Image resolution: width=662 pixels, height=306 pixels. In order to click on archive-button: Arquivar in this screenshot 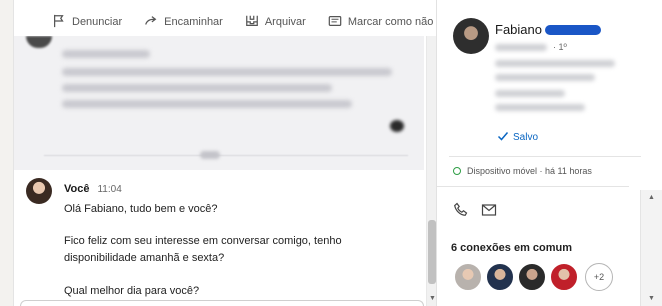, I will do `click(275, 22)`.